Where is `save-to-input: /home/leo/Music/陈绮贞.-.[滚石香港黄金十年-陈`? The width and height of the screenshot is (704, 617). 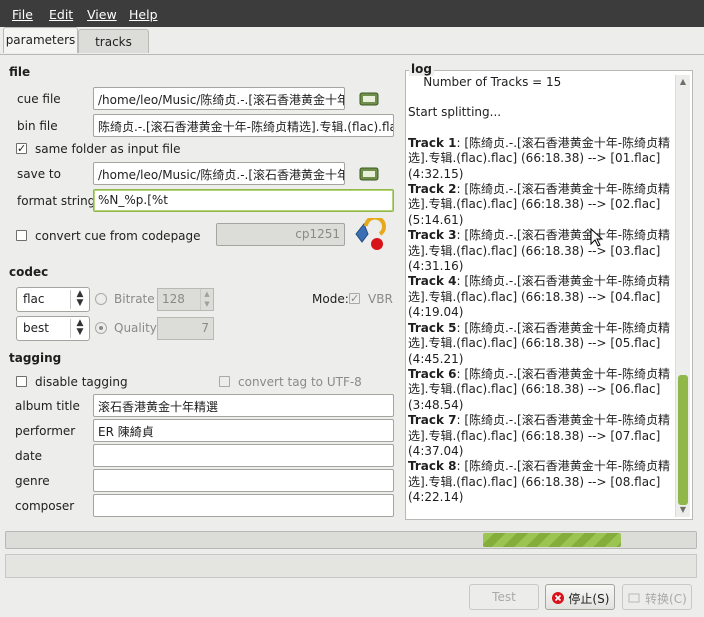 save-to-input: /home/leo/Music/陈绮贞.-.[滚石香港黄金十年-陈 is located at coordinates (219, 173).